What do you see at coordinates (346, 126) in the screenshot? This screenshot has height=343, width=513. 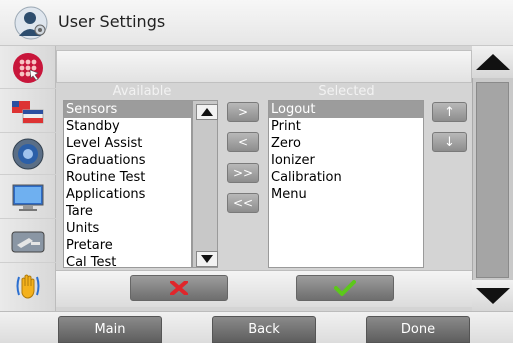 I see `list-item: Print` at bounding box center [346, 126].